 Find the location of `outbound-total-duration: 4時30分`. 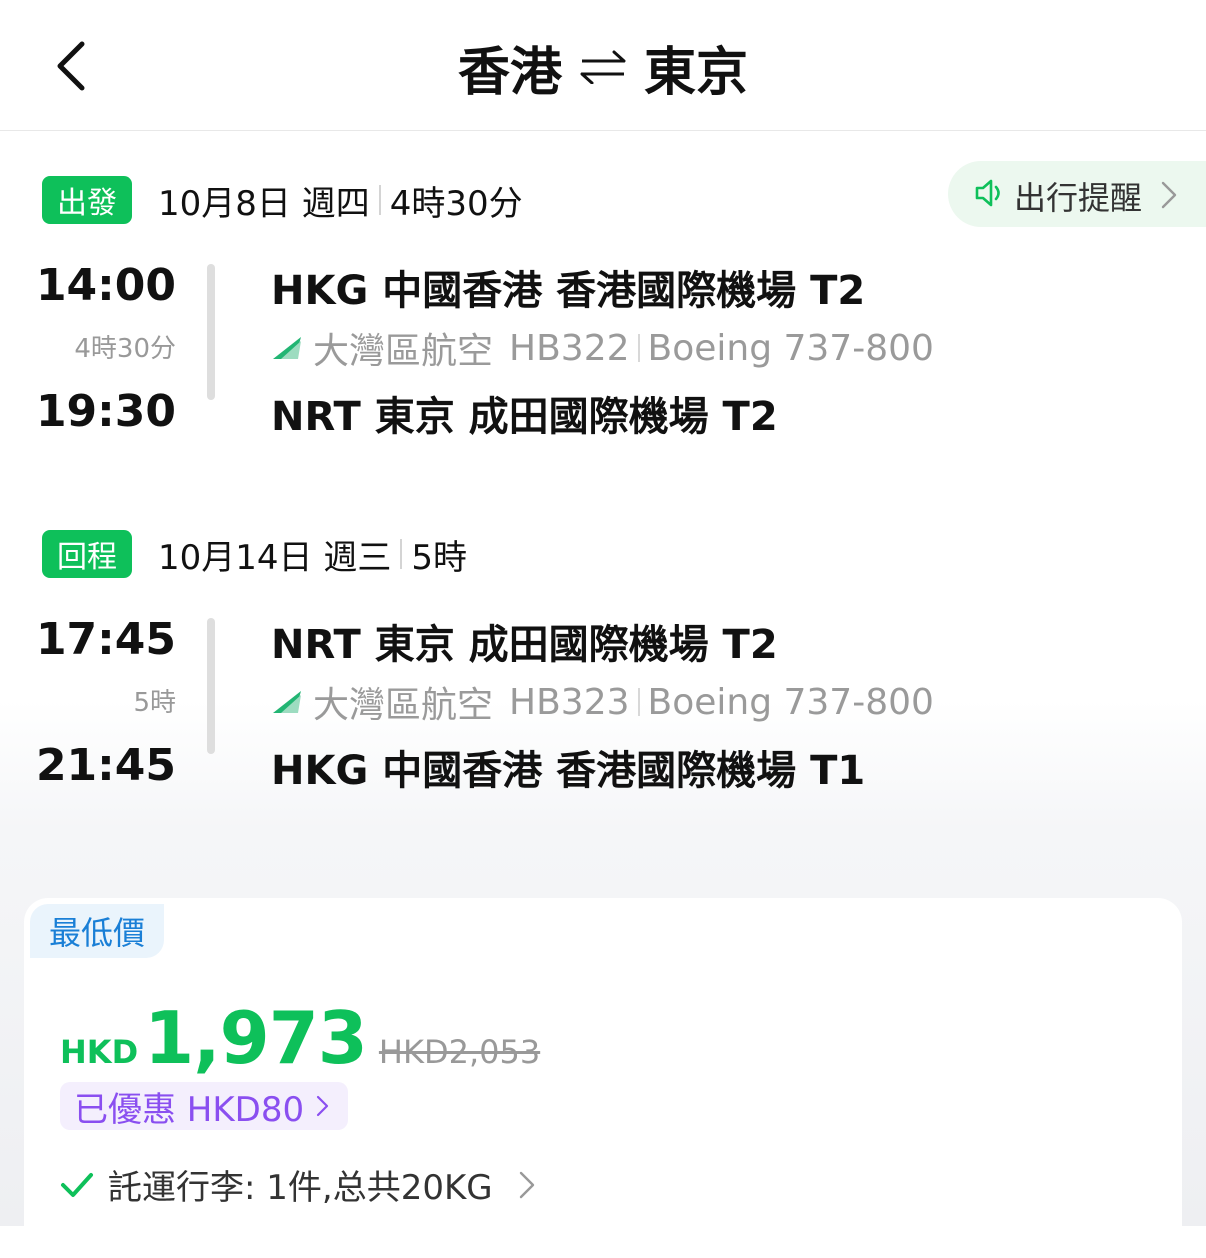

outbound-total-duration: 4時30分 is located at coordinates (456, 203).